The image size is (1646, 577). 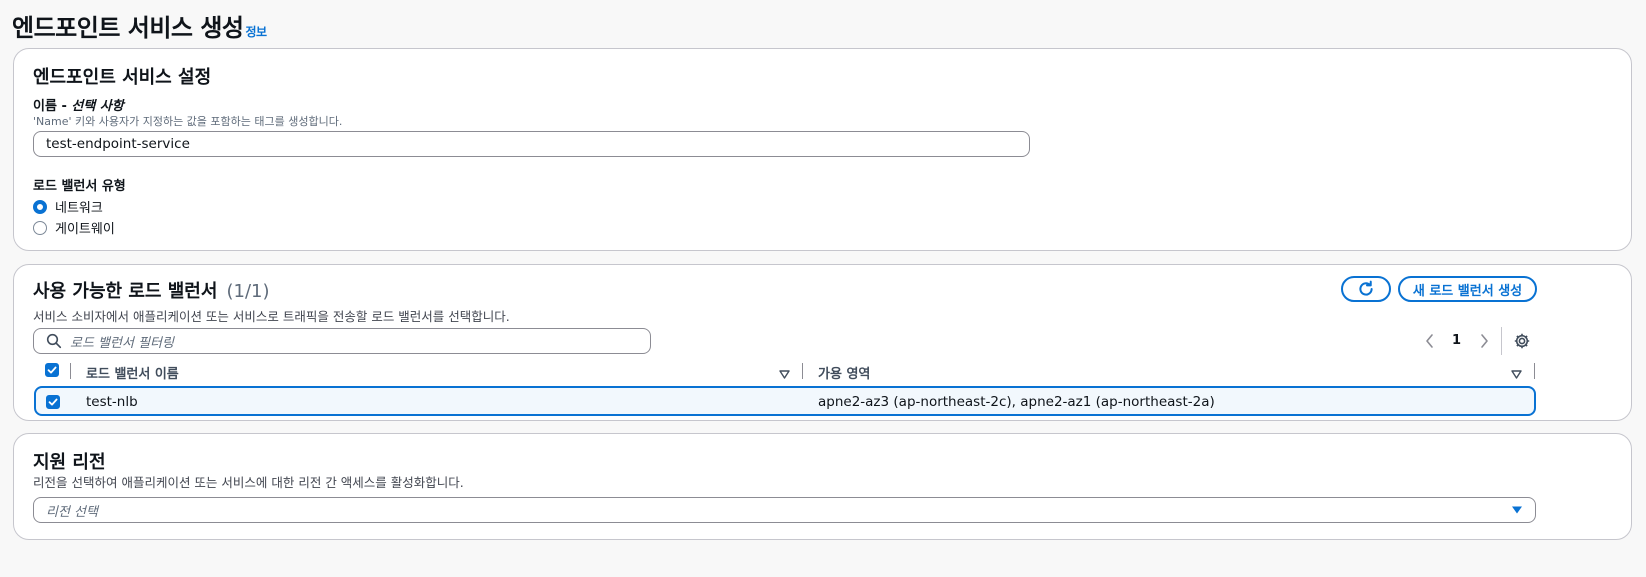 I want to click on regions-title: 지원 리전, so click(x=69, y=462).